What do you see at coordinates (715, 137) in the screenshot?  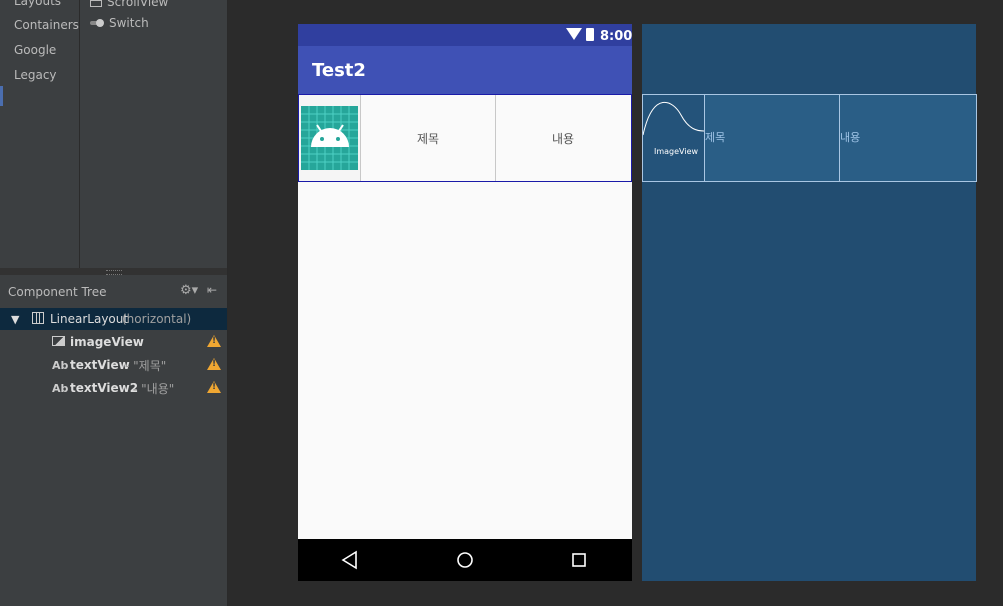 I see `blueprint-text-label: 제목` at bounding box center [715, 137].